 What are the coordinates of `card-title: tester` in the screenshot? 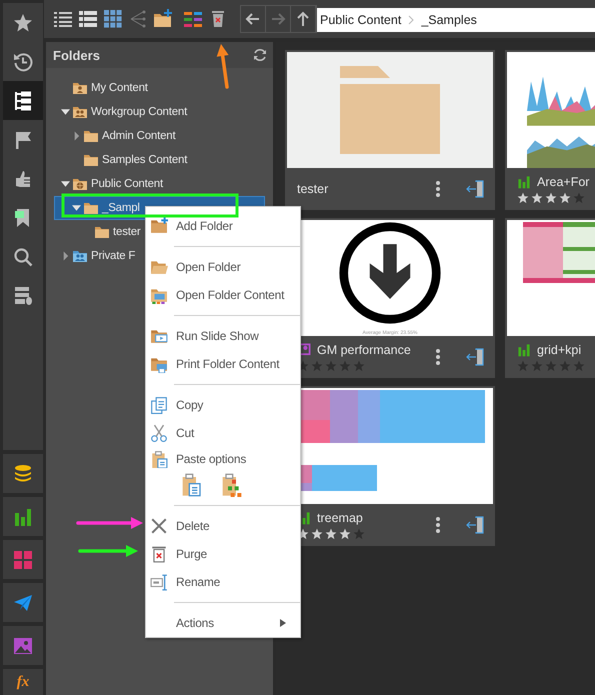 It's located at (312, 189).